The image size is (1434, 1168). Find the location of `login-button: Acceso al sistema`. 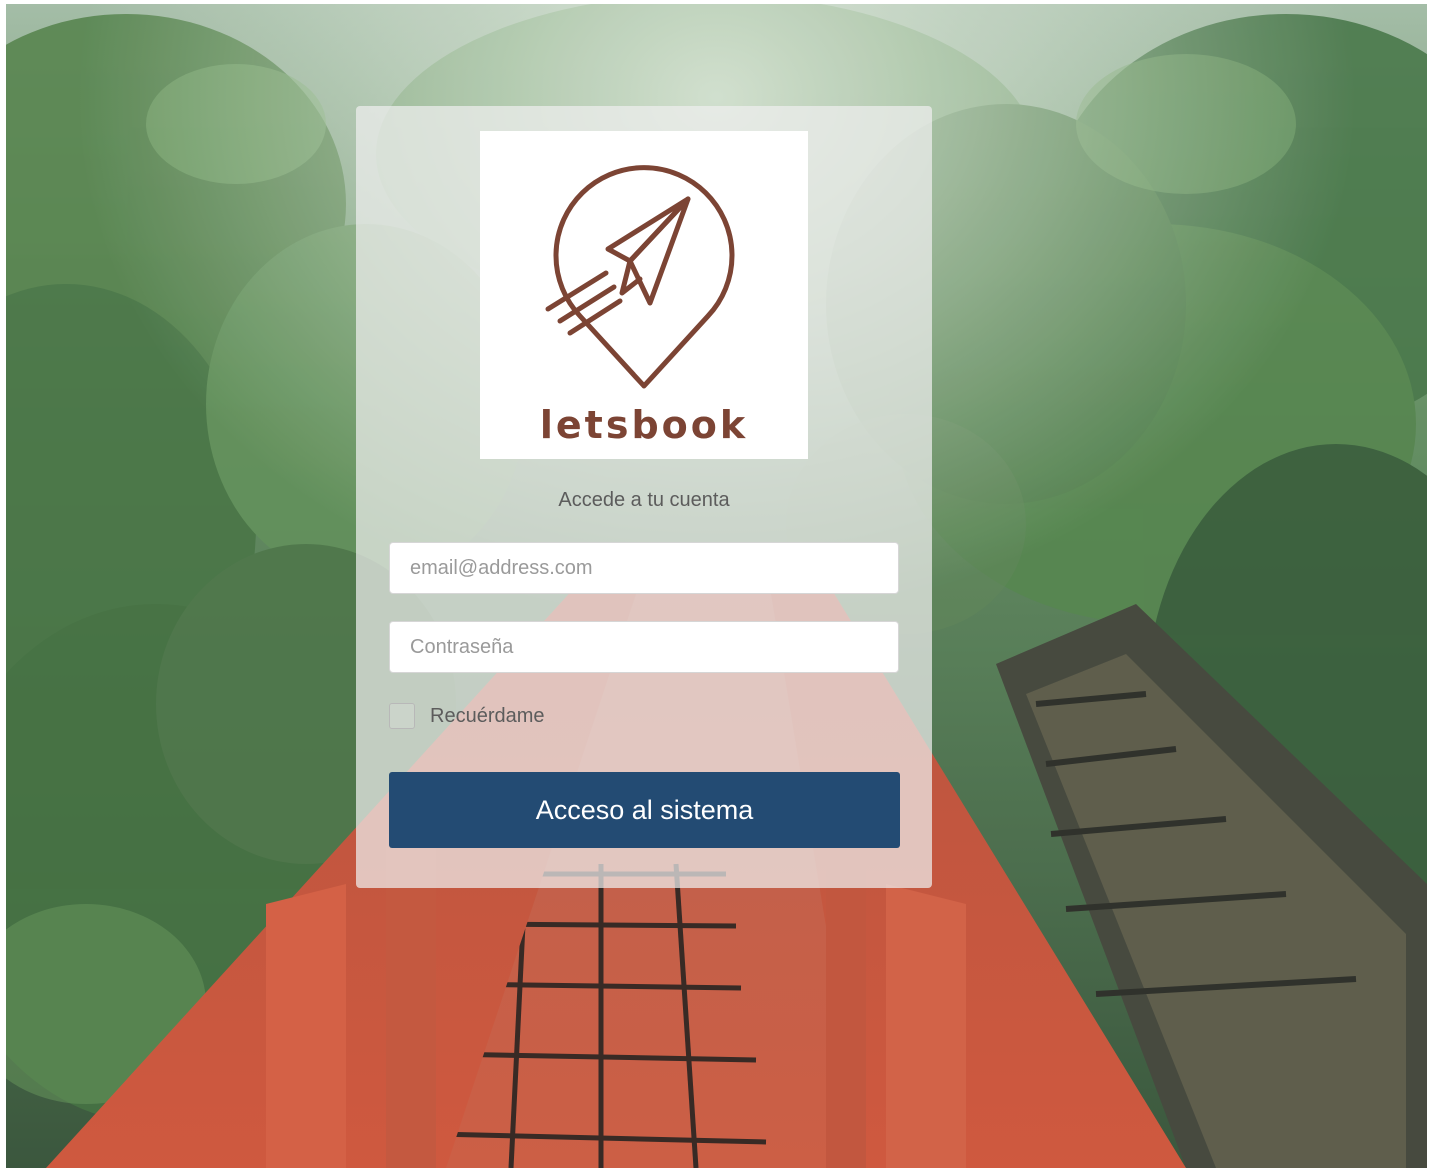

login-button: Acceso al sistema is located at coordinates (644, 810).